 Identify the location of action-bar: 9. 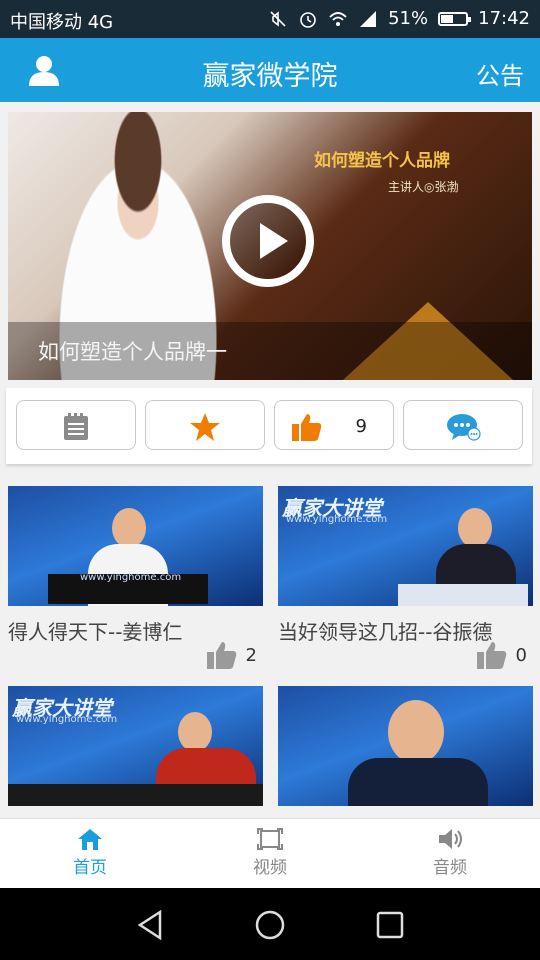
(269, 426).